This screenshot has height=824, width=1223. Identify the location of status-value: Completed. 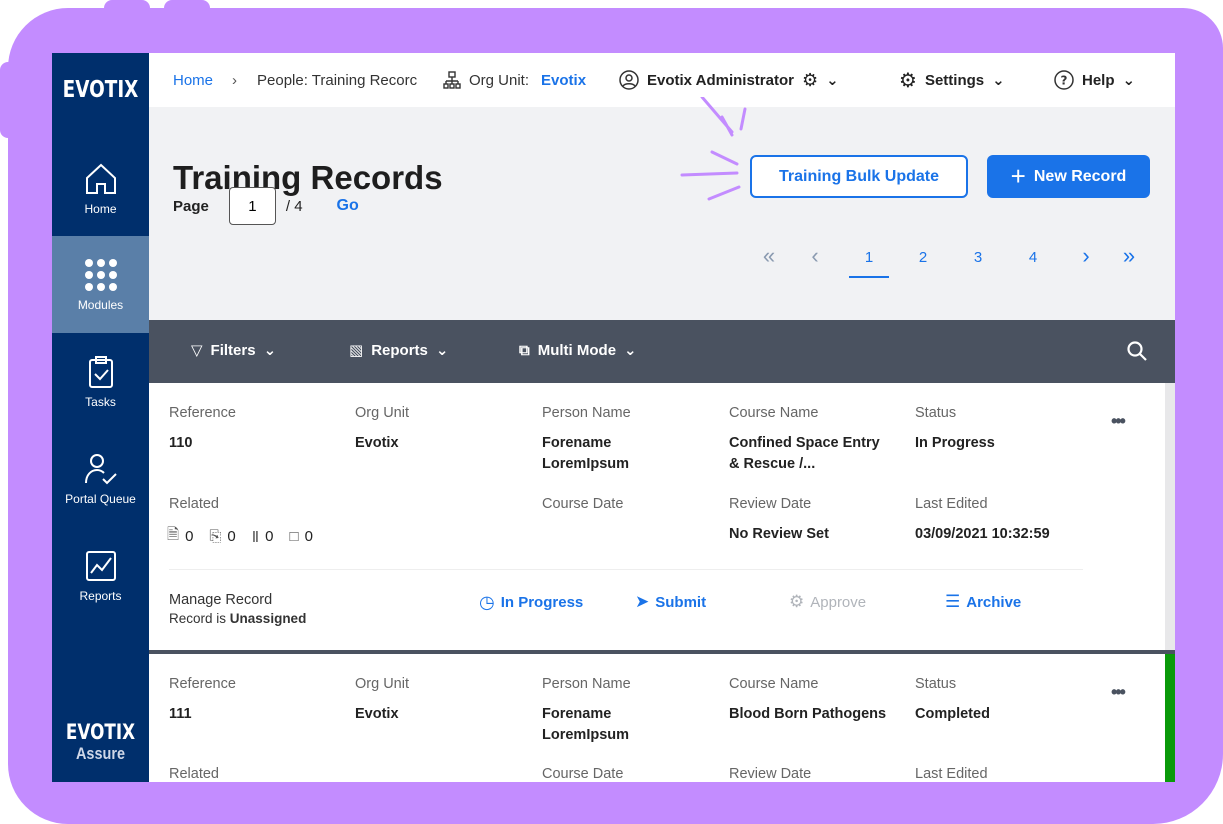
(952, 714).